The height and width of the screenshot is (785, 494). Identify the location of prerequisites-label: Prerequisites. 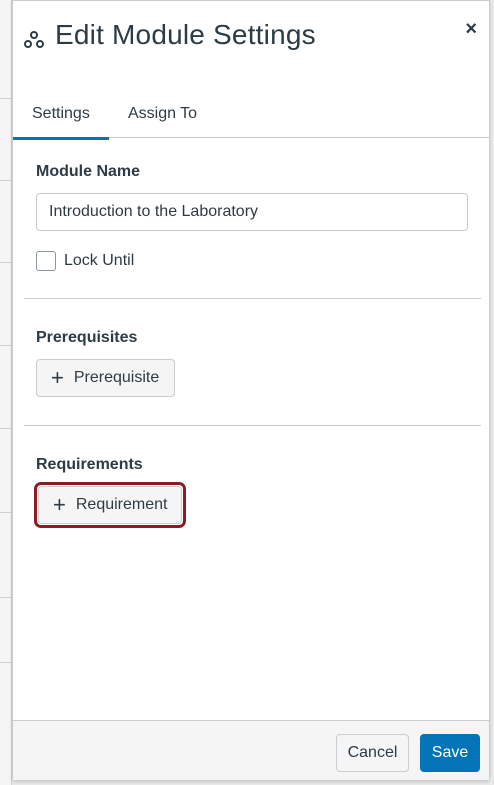
(87, 337).